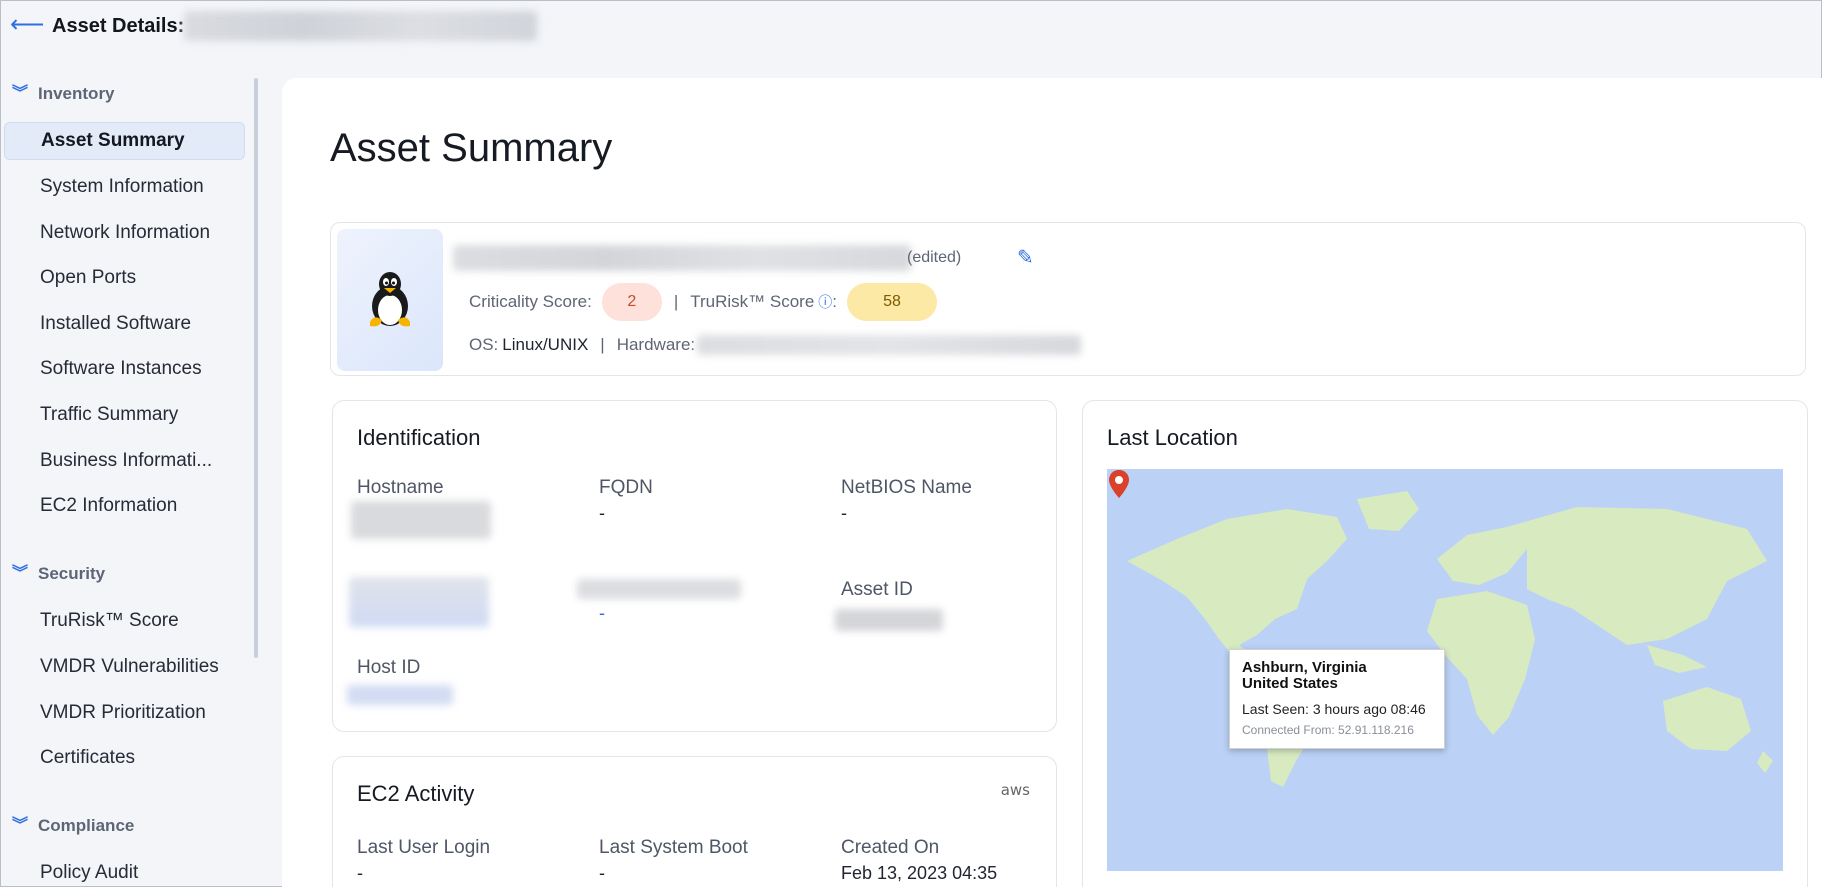 The width and height of the screenshot is (1822, 887). I want to click on sidebar-section-security: ︾ Security, so click(58, 574).